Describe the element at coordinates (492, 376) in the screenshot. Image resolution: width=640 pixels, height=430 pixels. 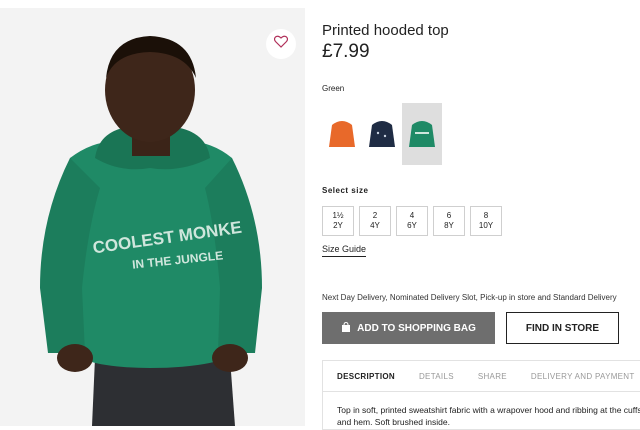
I see `tab-share: SHARE` at that location.